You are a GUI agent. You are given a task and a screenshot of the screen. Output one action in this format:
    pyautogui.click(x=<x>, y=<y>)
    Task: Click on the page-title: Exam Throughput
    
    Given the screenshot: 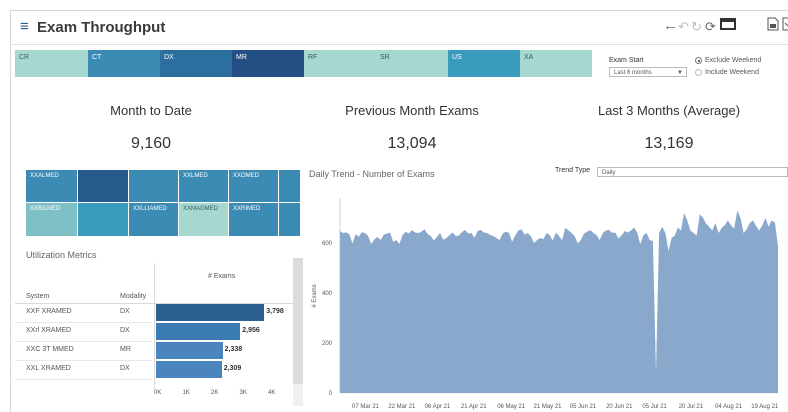 What is the action you would take?
    pyautogui.click(x=101, y=27)
    